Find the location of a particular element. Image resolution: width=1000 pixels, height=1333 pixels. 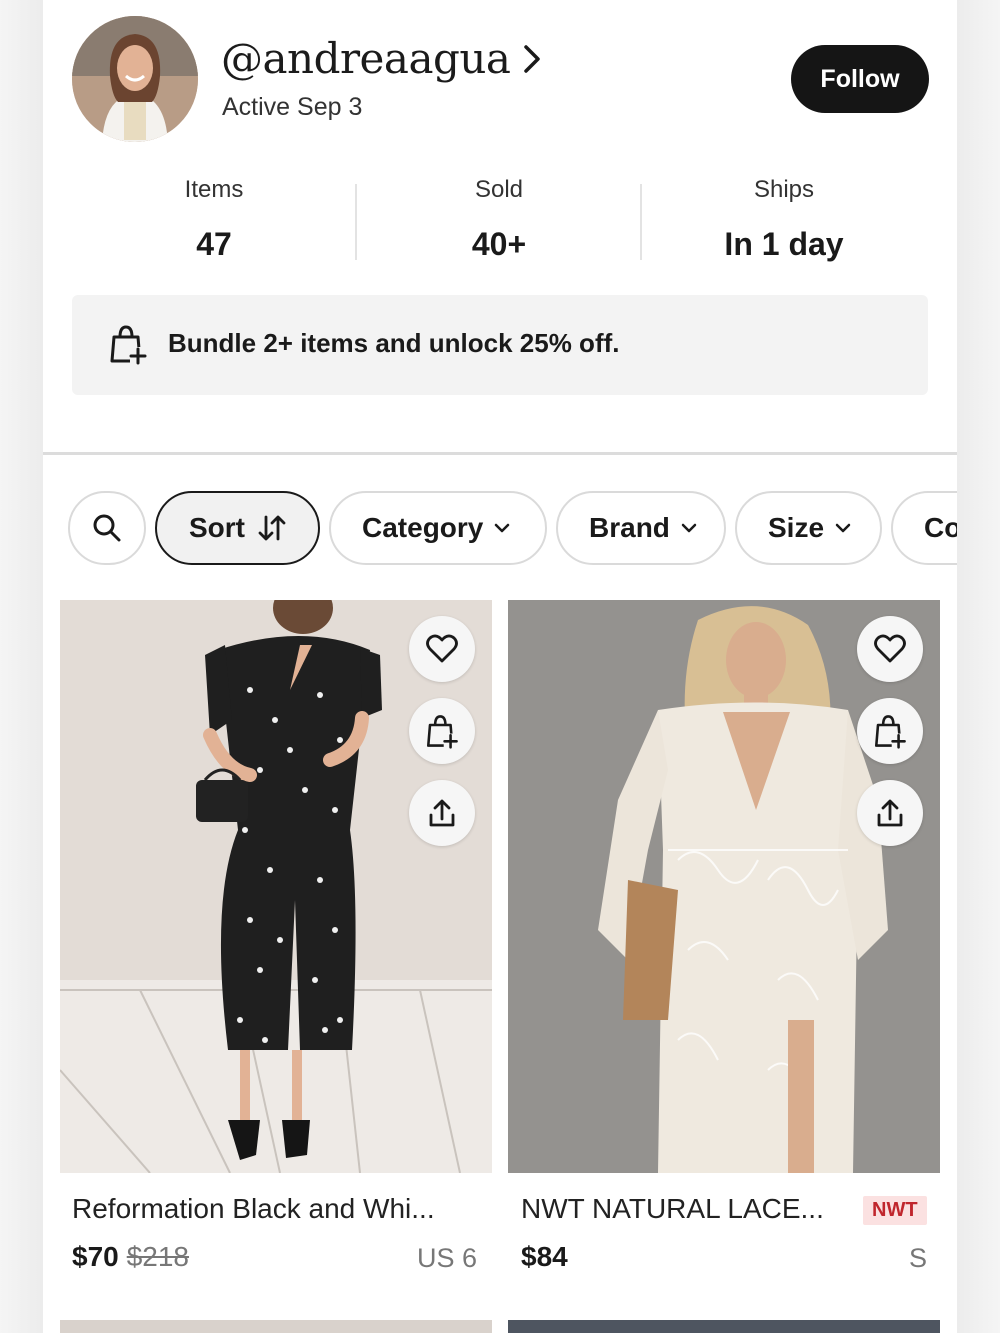

current-price: $70 is located at coordinates (95, 1256).